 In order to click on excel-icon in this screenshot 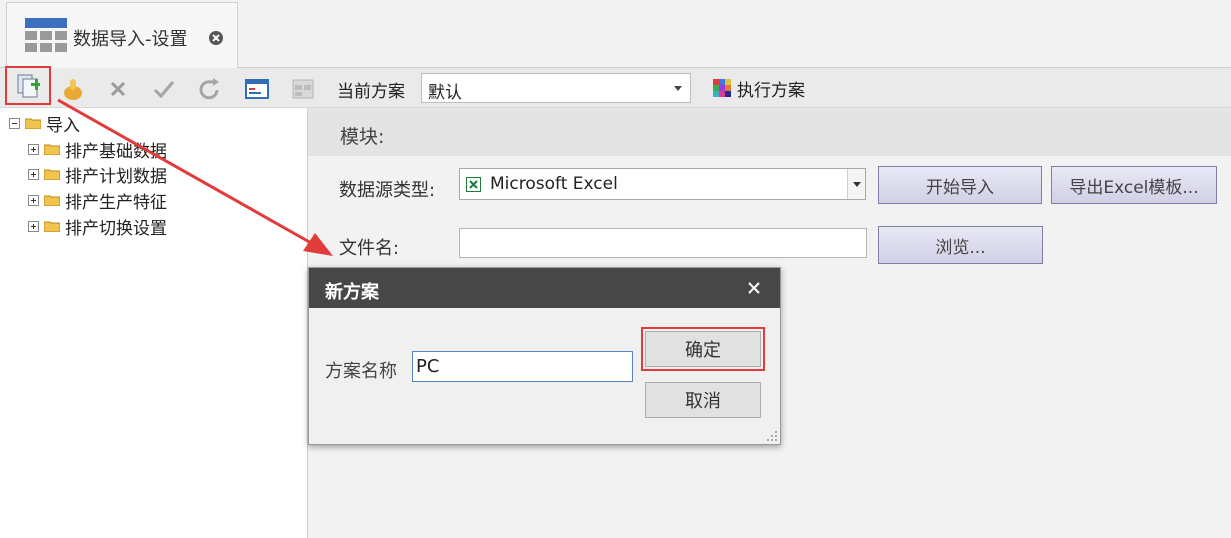, I will do `click(473, 184)`.